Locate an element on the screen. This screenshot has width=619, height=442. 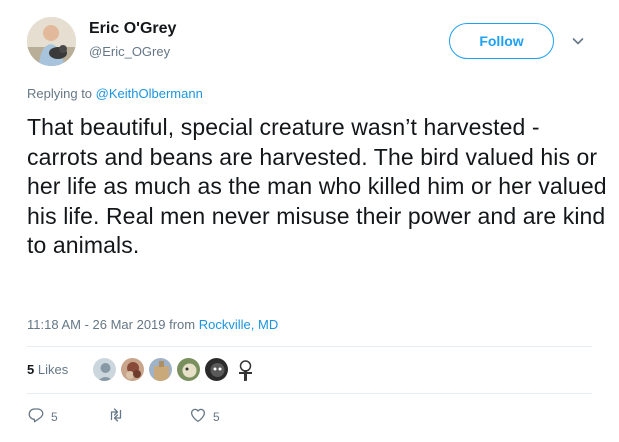
tweet-actions: 5 5 is located at coordinates (123, 416).